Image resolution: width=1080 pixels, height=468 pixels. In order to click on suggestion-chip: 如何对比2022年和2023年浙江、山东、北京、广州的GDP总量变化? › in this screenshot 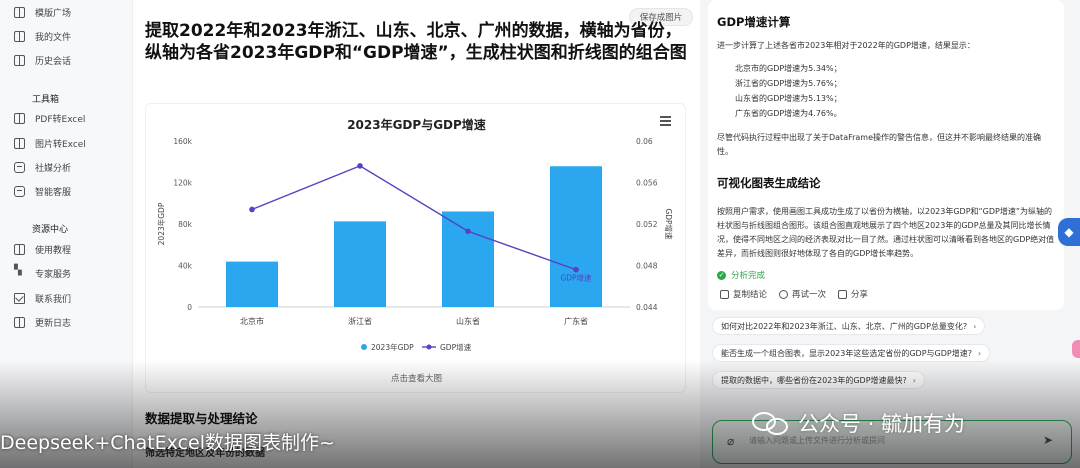, I will do `click(849, 326)`.